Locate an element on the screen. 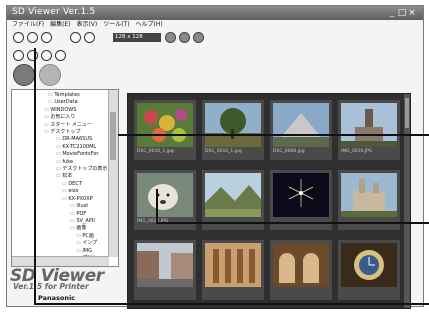 Image resolution: width=429 pixels, height=316 pixels. tree-item: ▭ PDF is located at coordinates (61, 214).